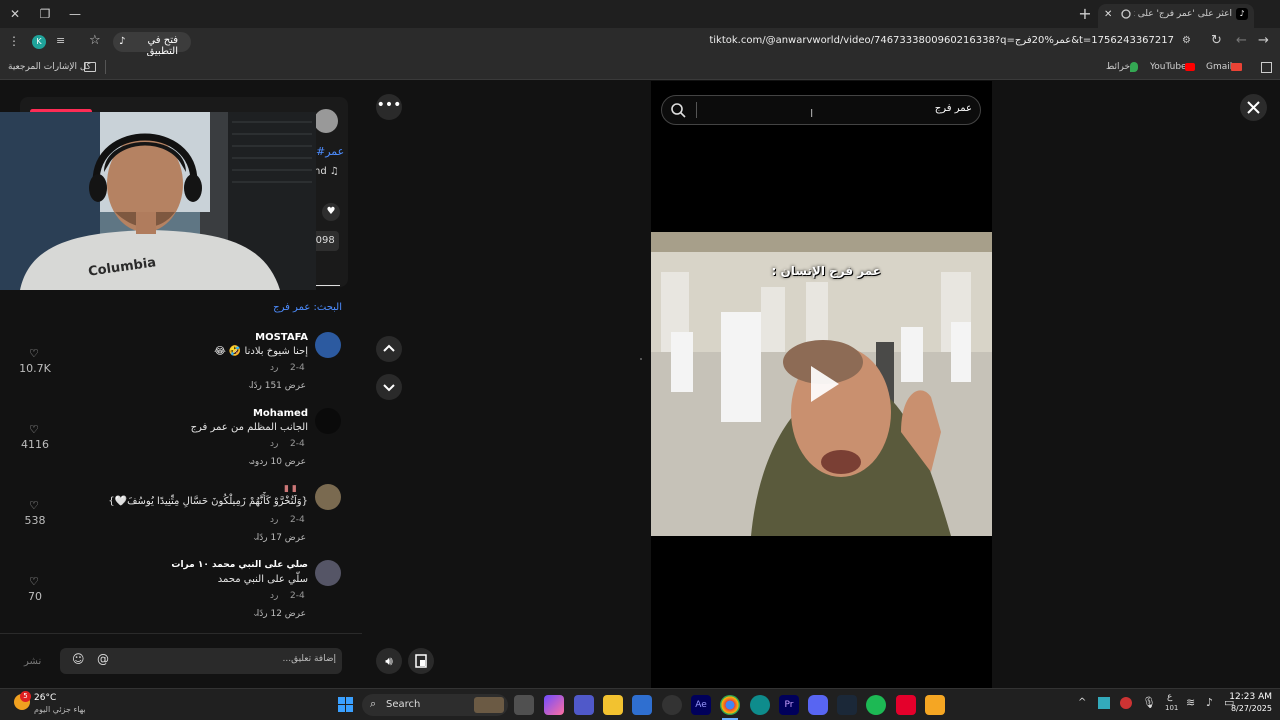 Image resolution: width=1280 pixels, height=720 pixels. I want to click on search-highlight-image, so click(489, 705).